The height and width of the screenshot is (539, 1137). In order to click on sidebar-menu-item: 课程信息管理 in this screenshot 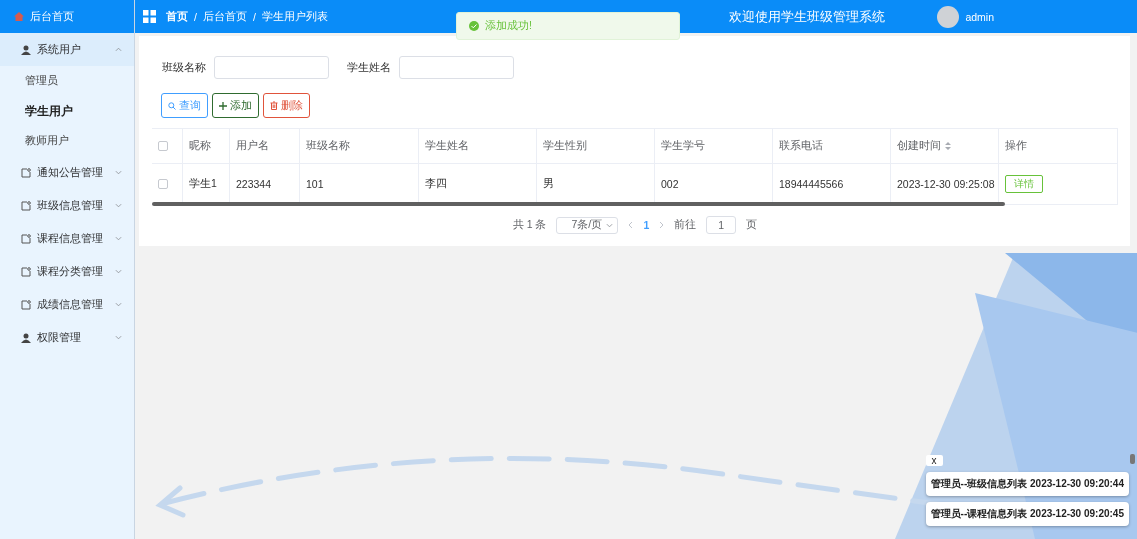, I will do `click(67, 238)`.